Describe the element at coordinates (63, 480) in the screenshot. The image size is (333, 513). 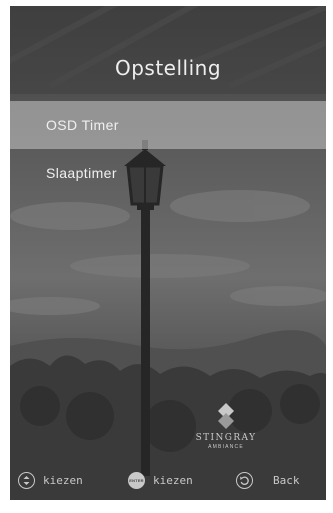
I see `hint-navigate-label: kiezen` at that location.